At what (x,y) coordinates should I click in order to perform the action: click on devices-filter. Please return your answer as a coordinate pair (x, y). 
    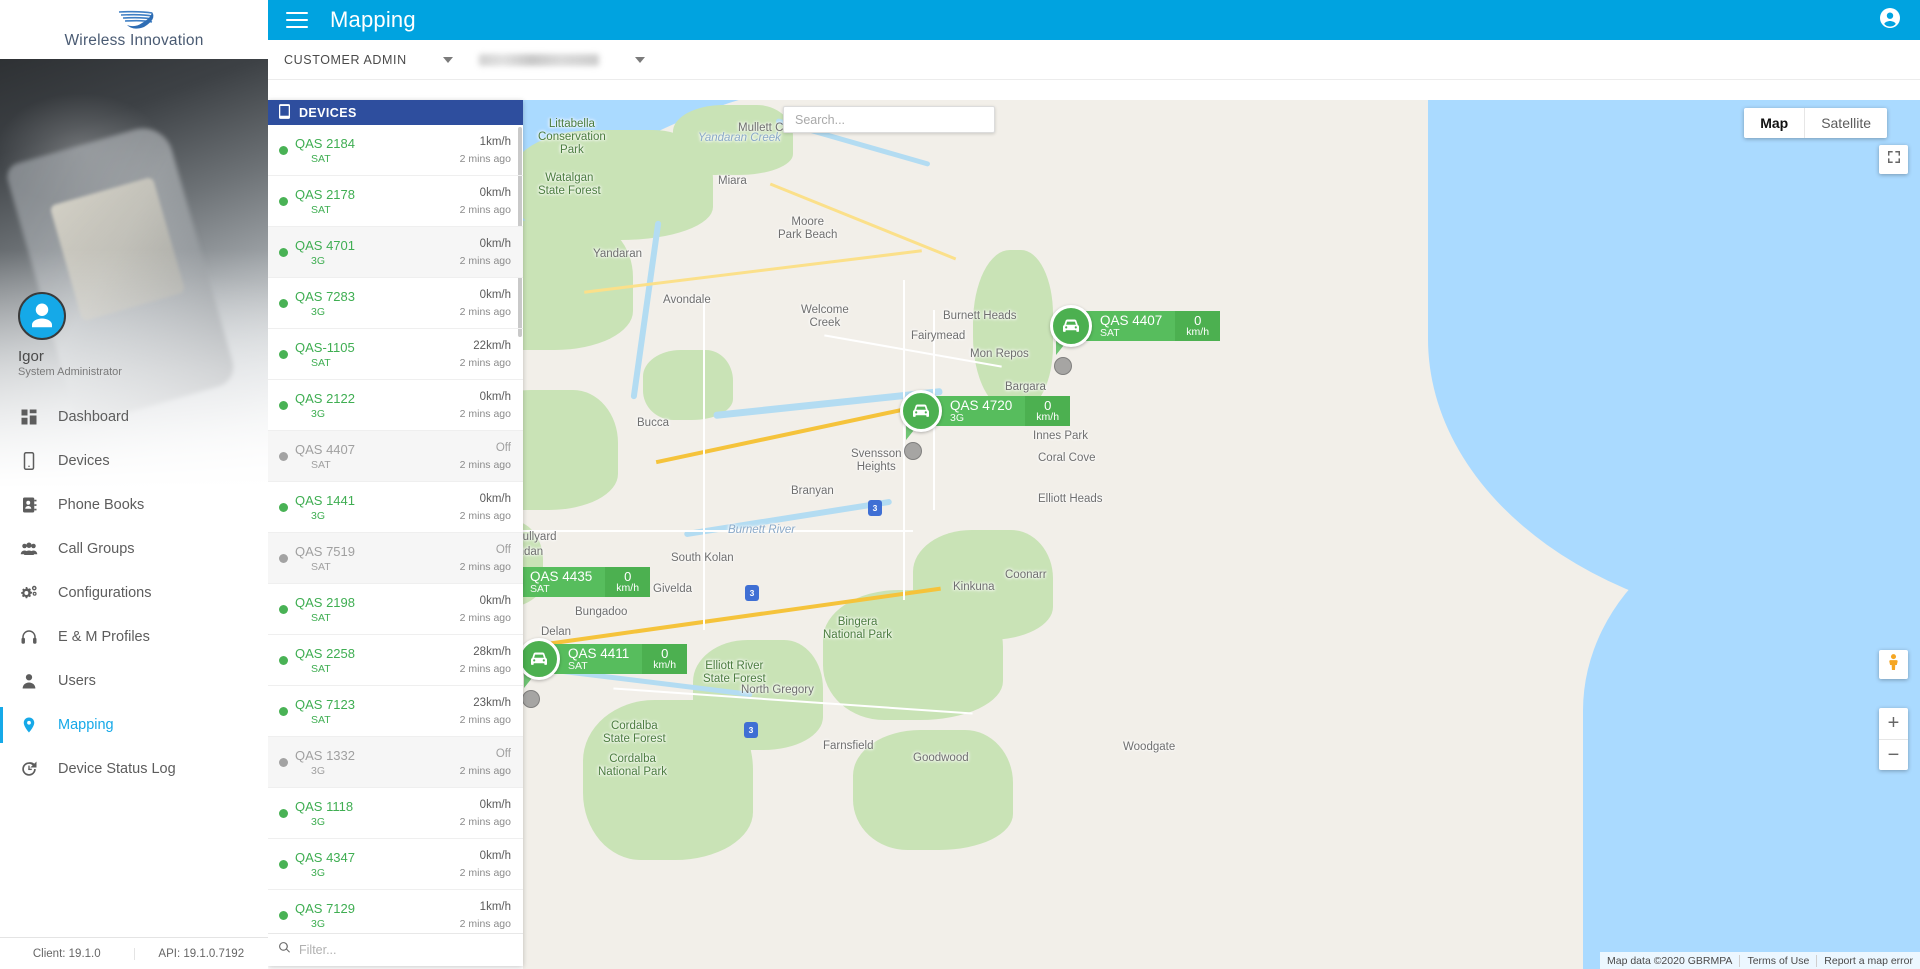
    Looking at the image, I should click on (395, 949).